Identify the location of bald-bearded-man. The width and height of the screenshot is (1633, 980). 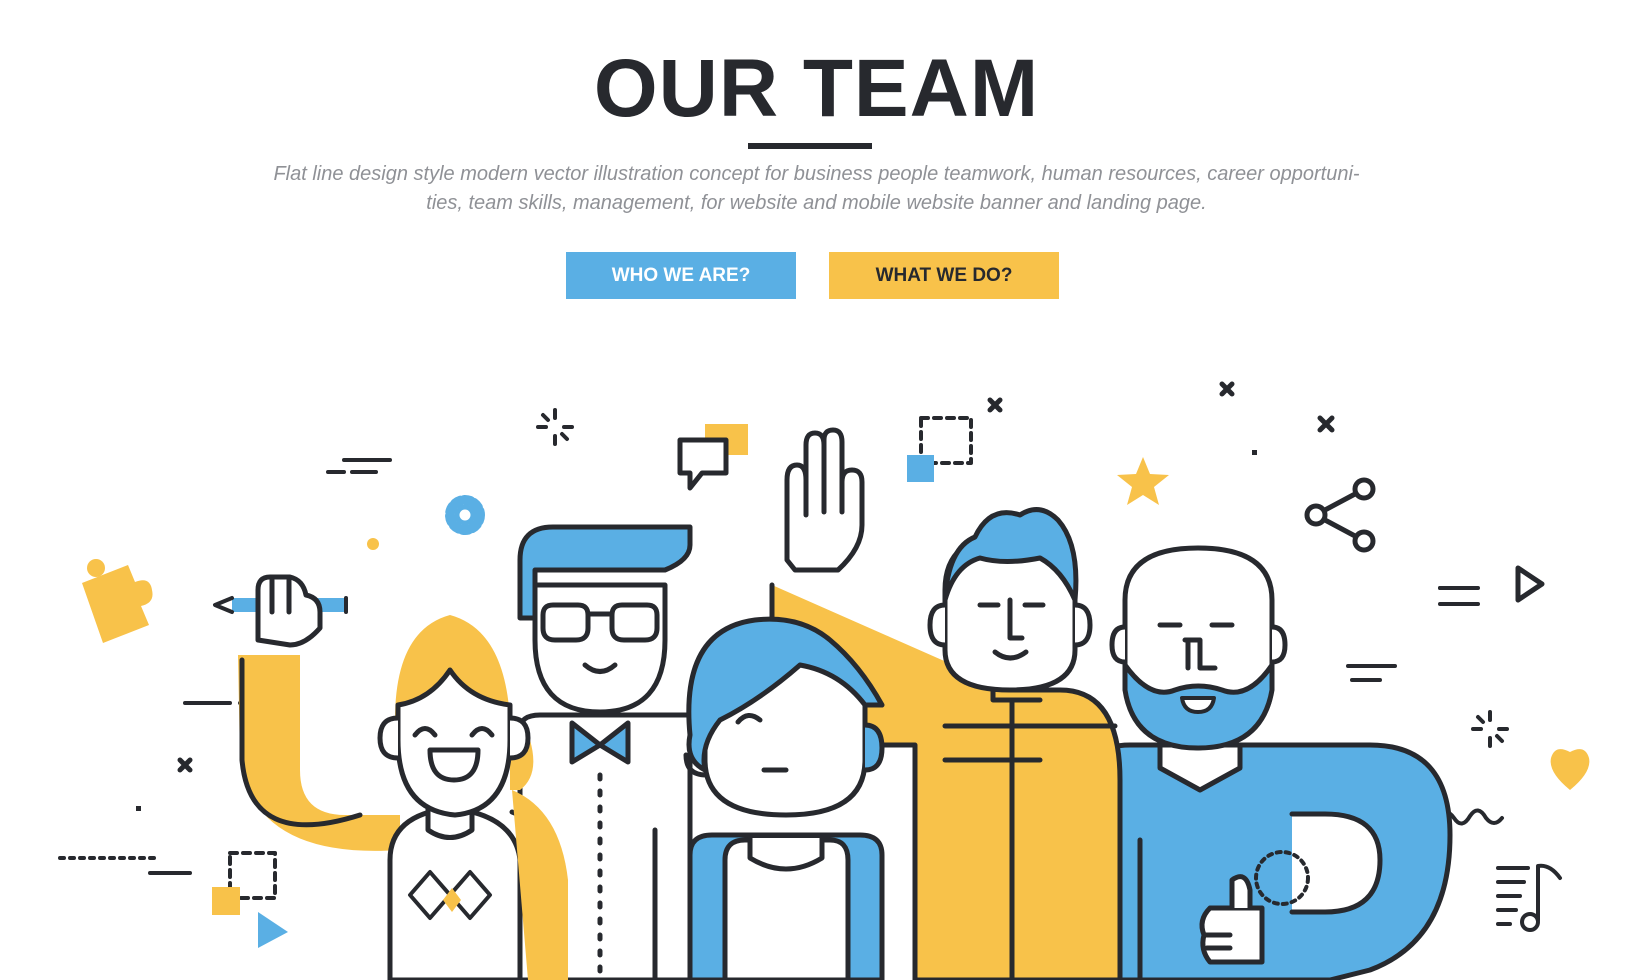
(1267, 762).